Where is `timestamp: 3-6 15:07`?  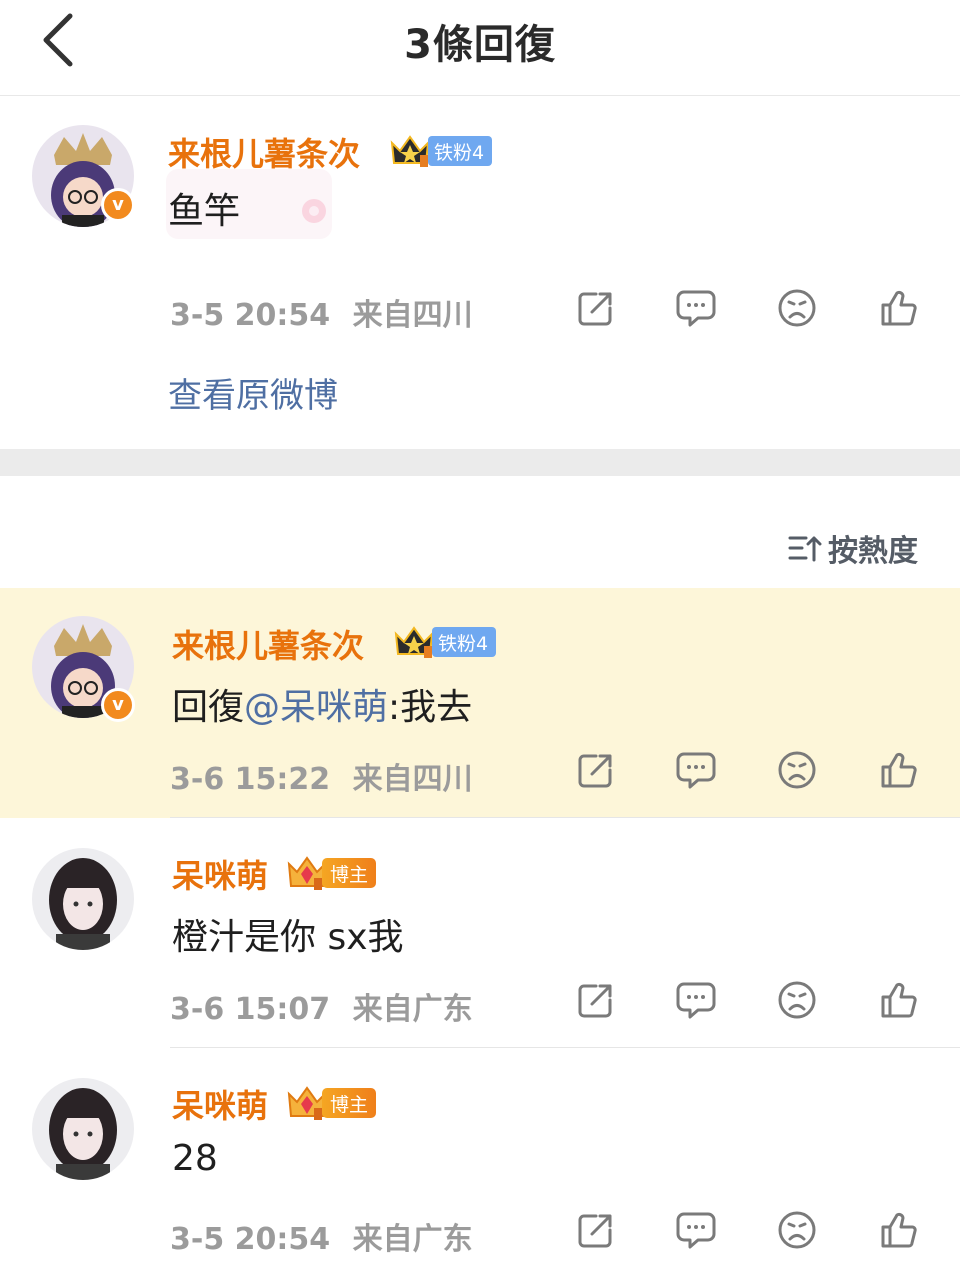 timestamp: 3-6 15:07 is located at coordinates (250, 1009).